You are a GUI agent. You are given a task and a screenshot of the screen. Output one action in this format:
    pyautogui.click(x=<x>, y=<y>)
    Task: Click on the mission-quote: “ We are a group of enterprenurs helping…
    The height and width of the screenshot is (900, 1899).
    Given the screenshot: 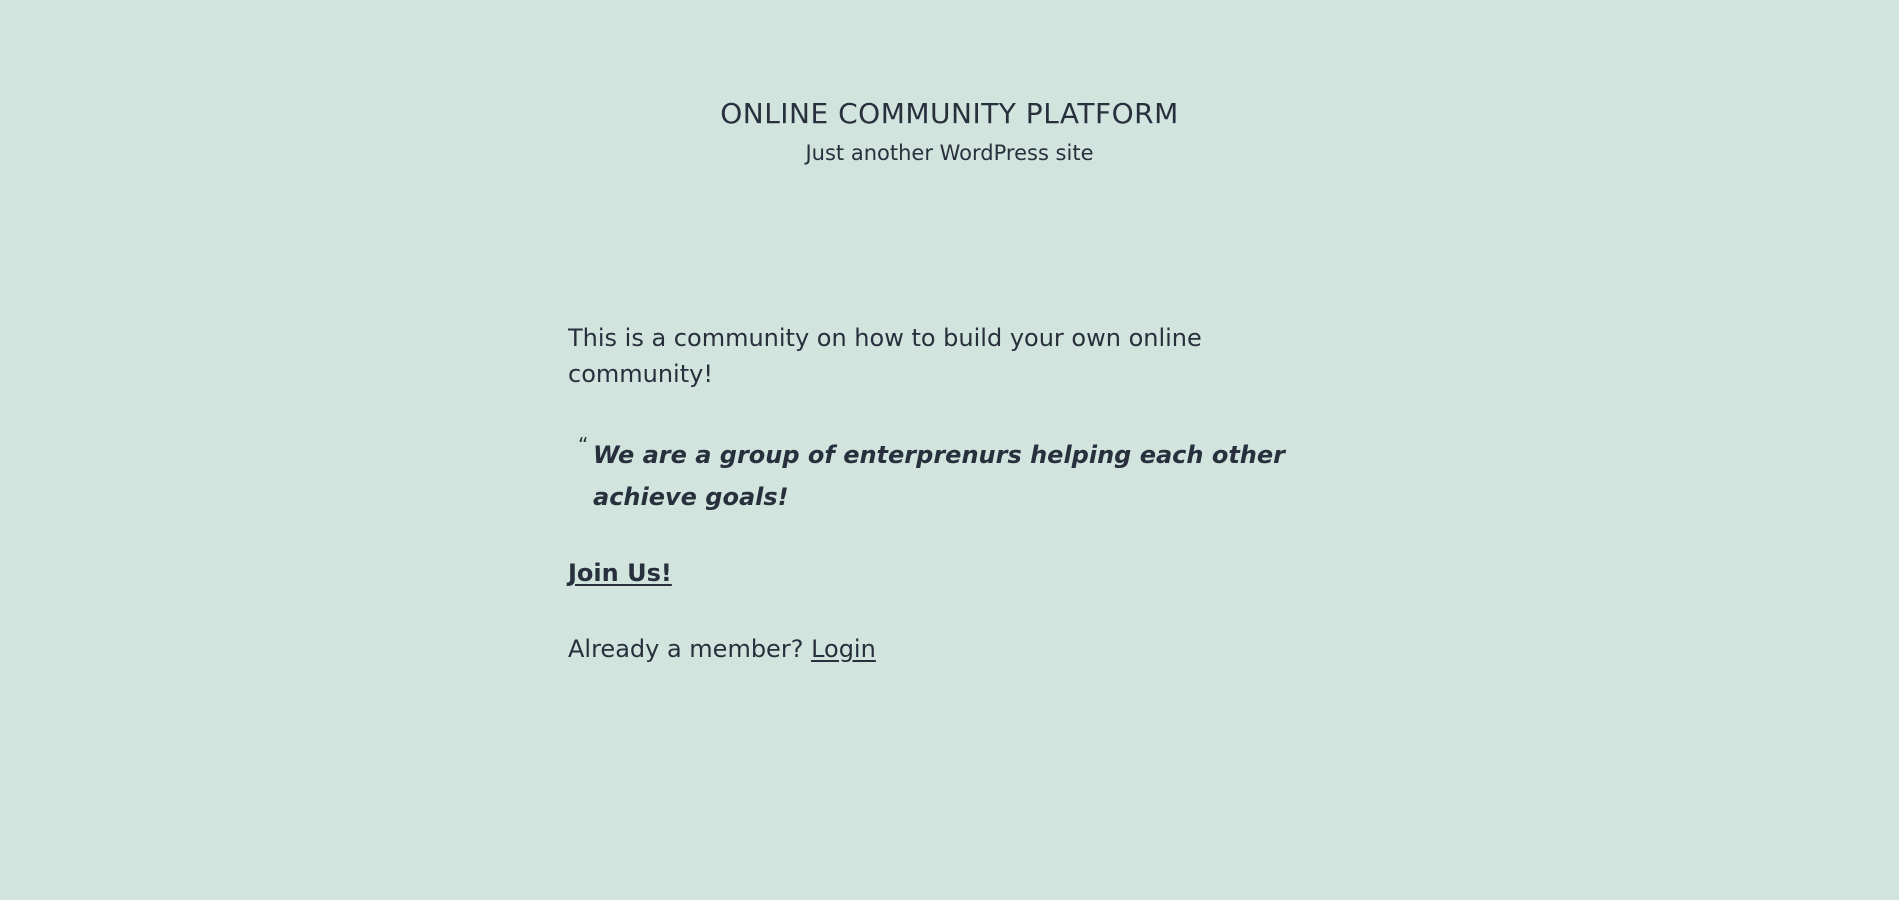 What is the action you would take?
    pyautogui.click(x=938, y=475)
    